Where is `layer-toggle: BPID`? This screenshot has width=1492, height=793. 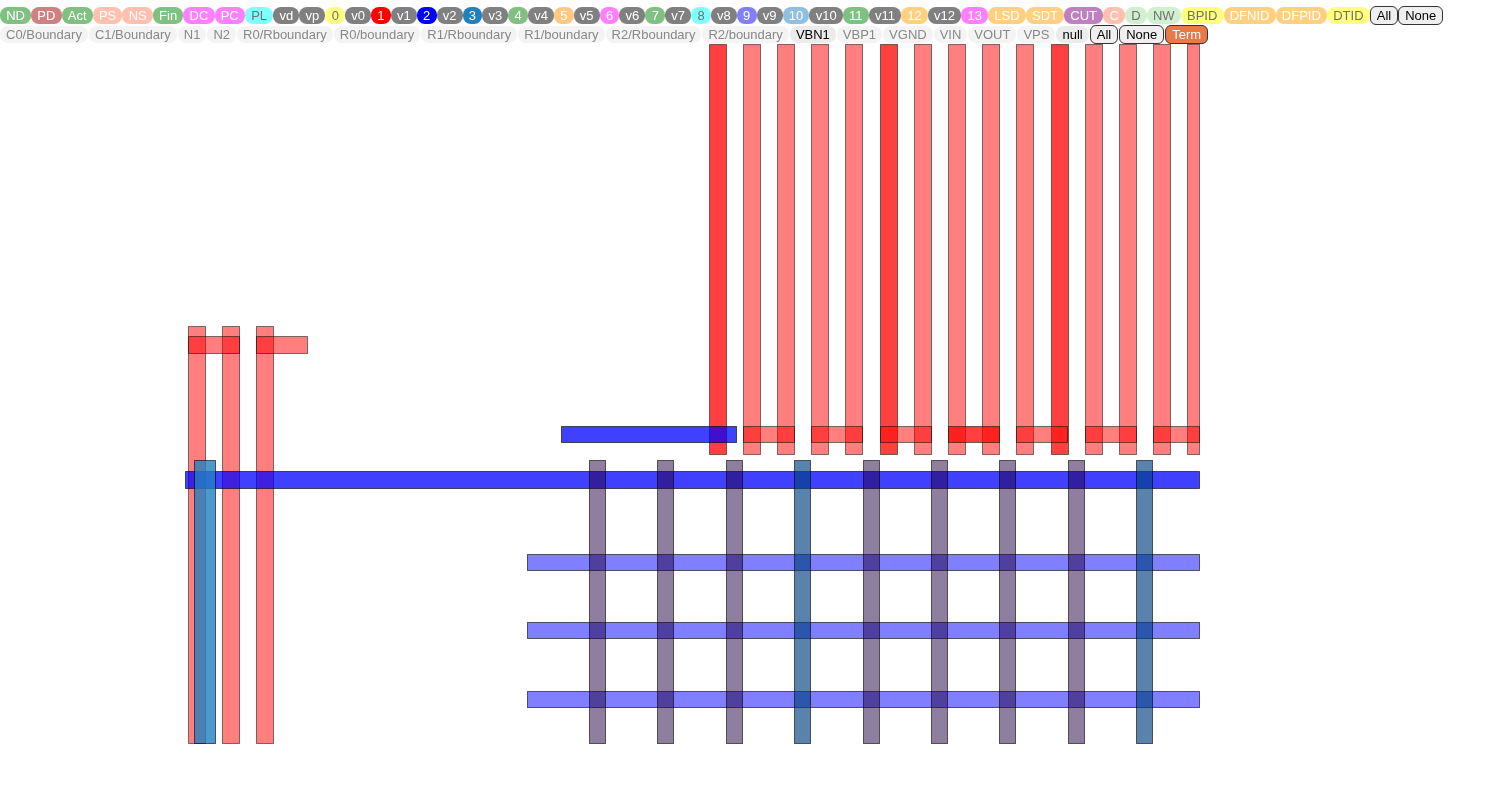 layer-toggle: BPID is located at coordinates (1202, 15).